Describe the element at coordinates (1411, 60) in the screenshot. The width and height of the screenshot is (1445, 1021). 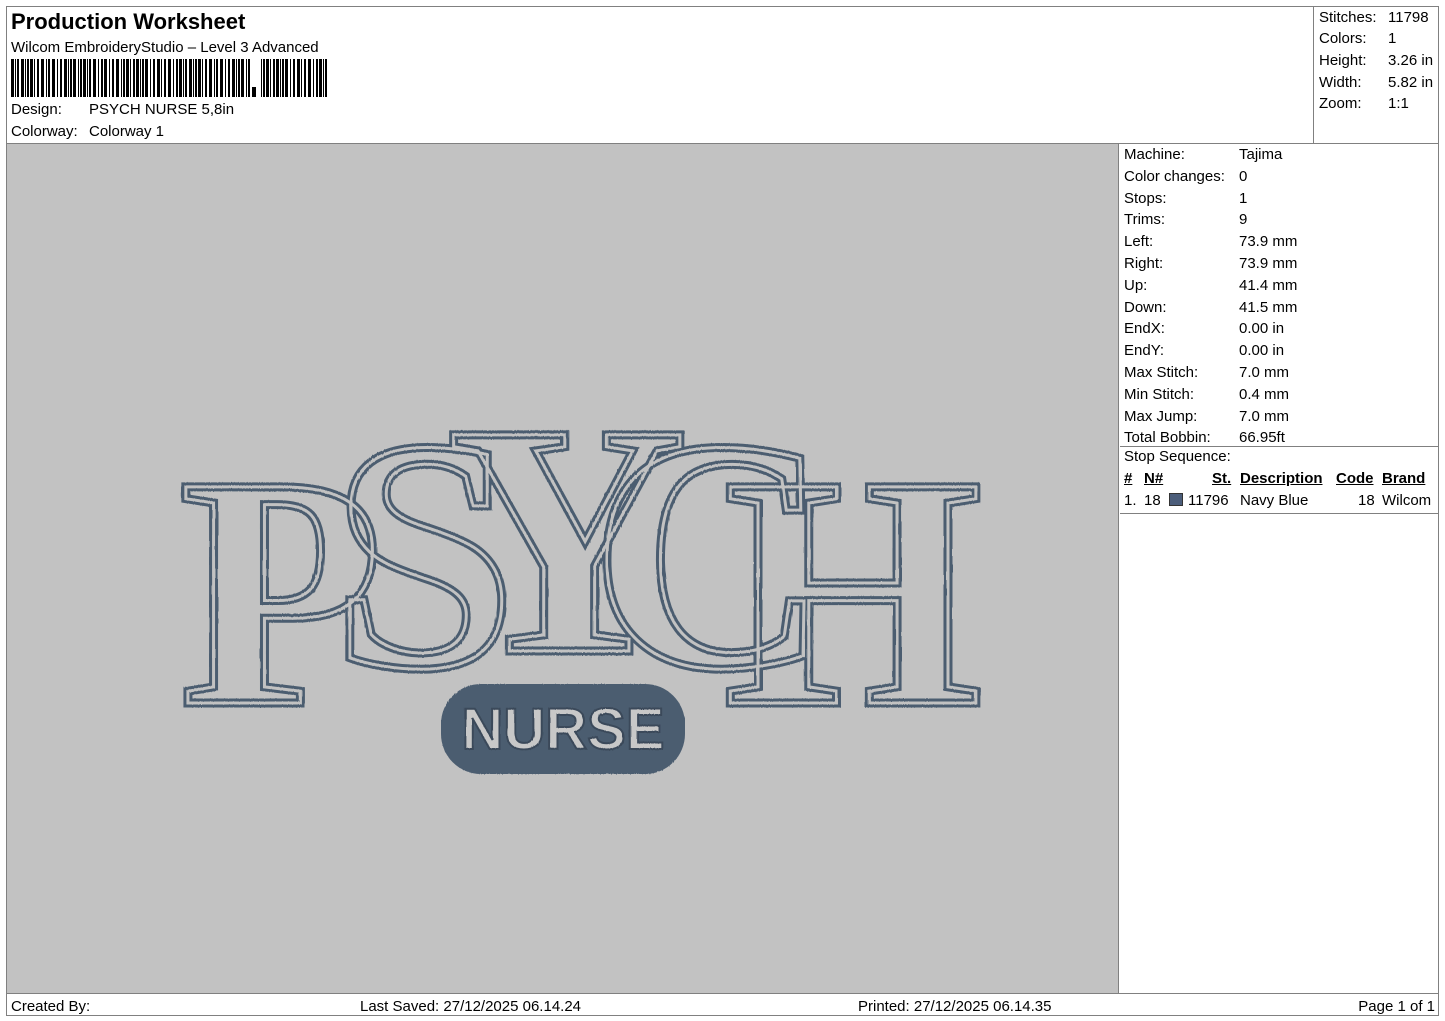
I see `height-value: 3.26 in` at that location.